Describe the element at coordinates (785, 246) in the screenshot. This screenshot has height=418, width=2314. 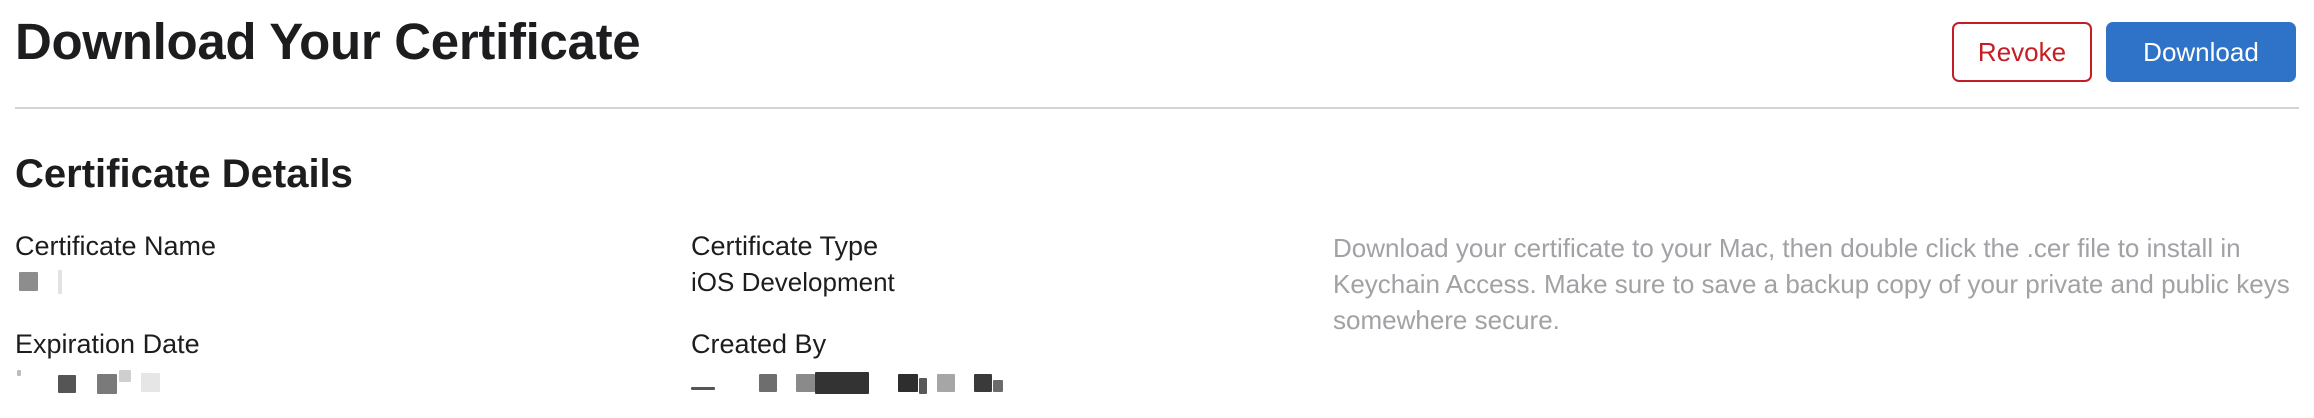
I see `certificate-type-label: Certificate Type` at that location.